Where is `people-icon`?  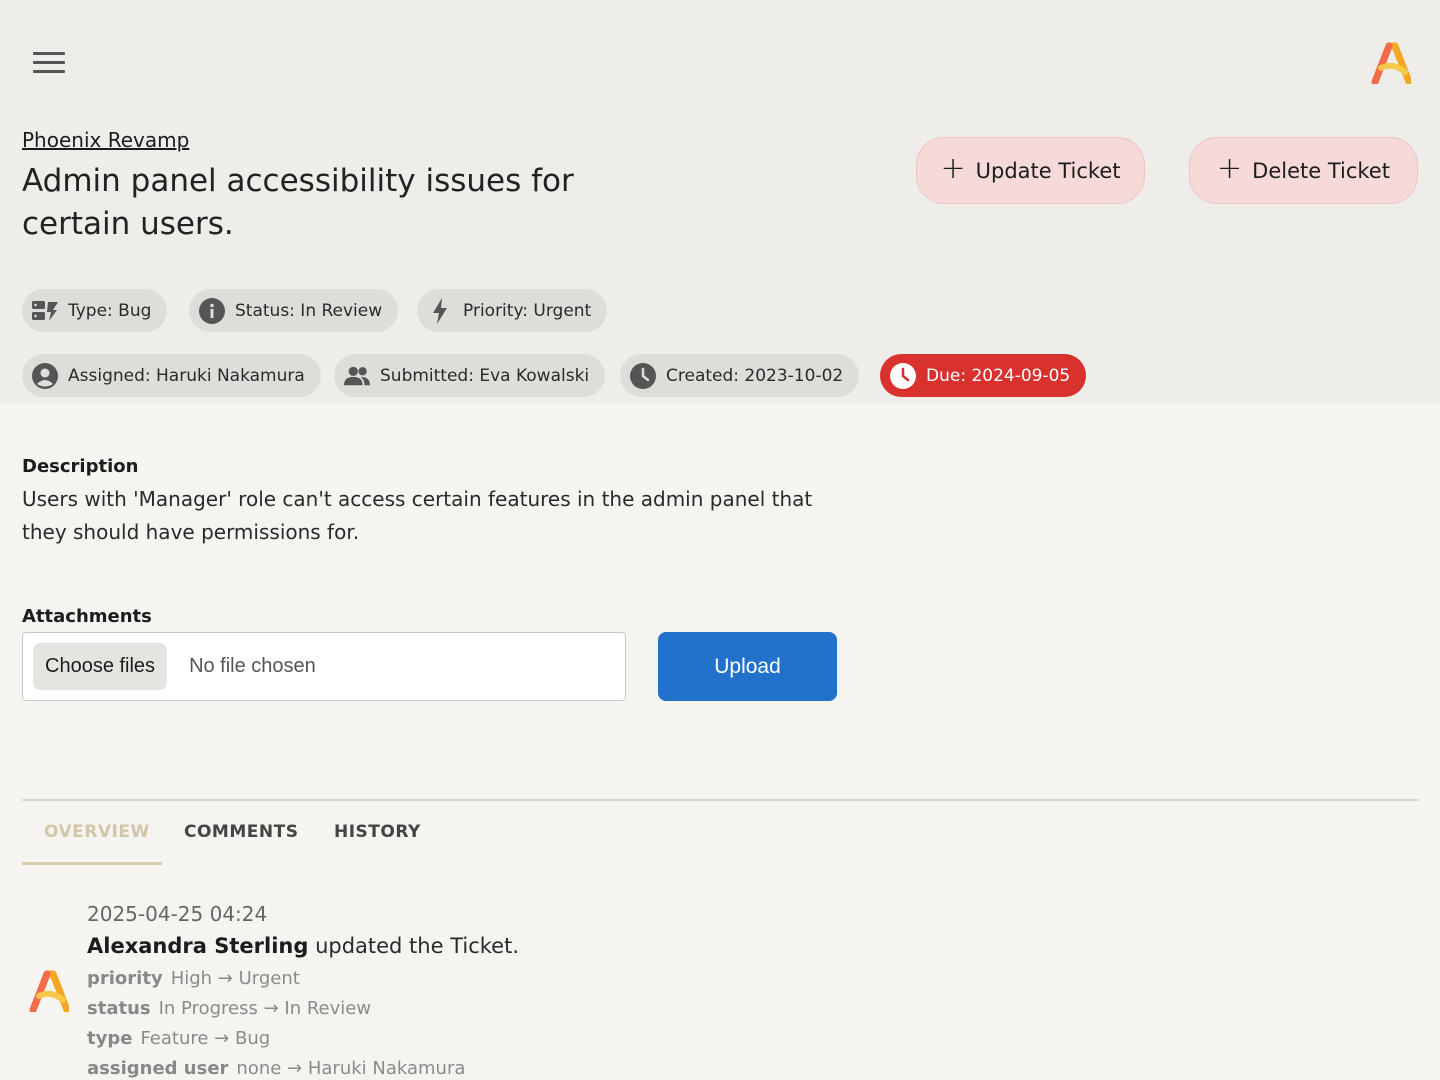
people-icon is located at coordinates (357, 376).